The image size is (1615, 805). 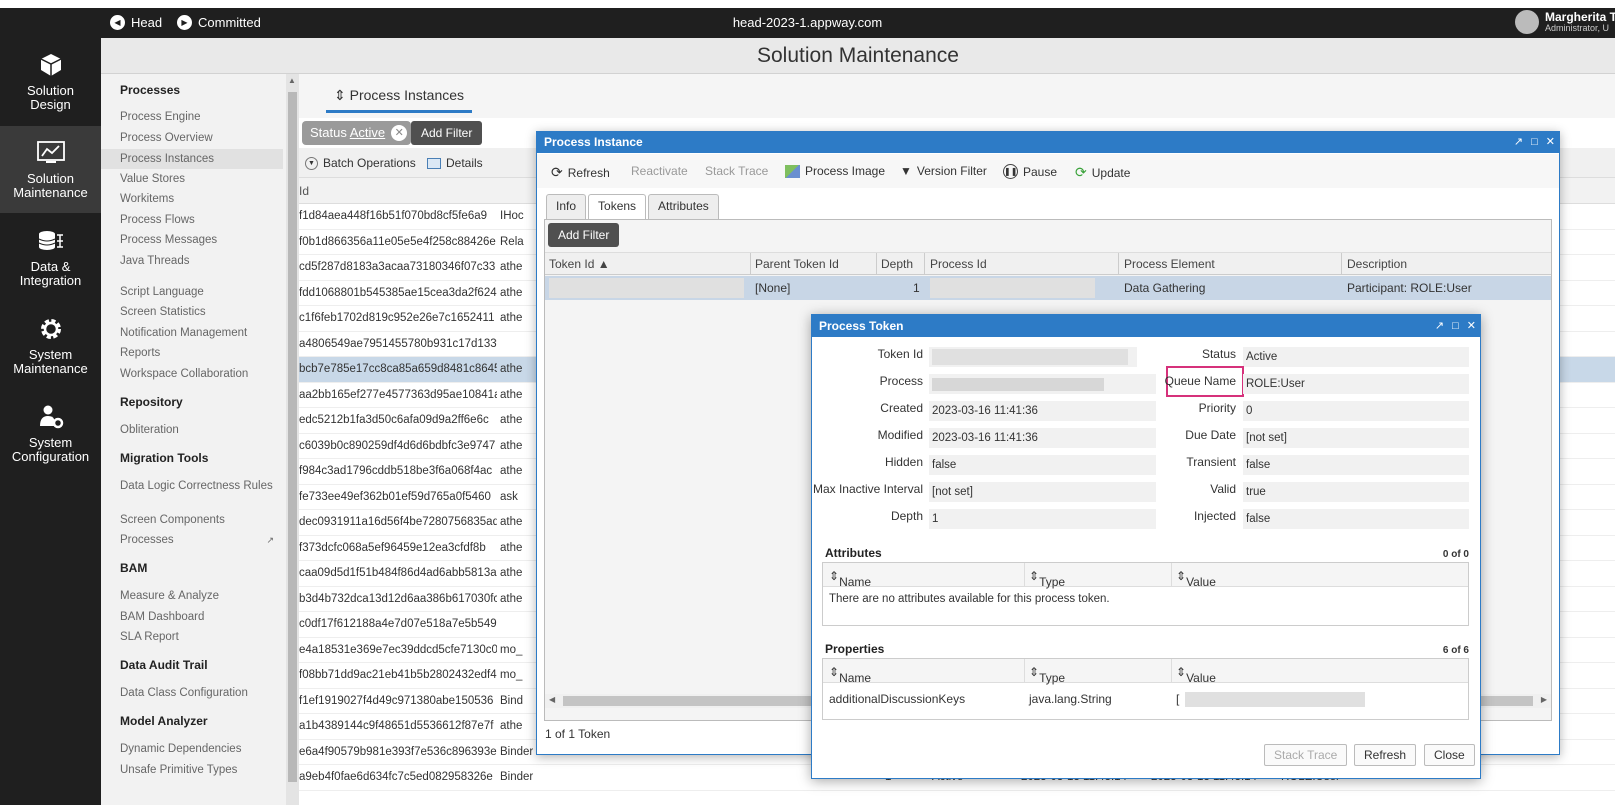 What do you see at coordinates (192, 159) in the screenshot?
I see `menu-process-instances: Process Instances` at bounding box center [192, 159].